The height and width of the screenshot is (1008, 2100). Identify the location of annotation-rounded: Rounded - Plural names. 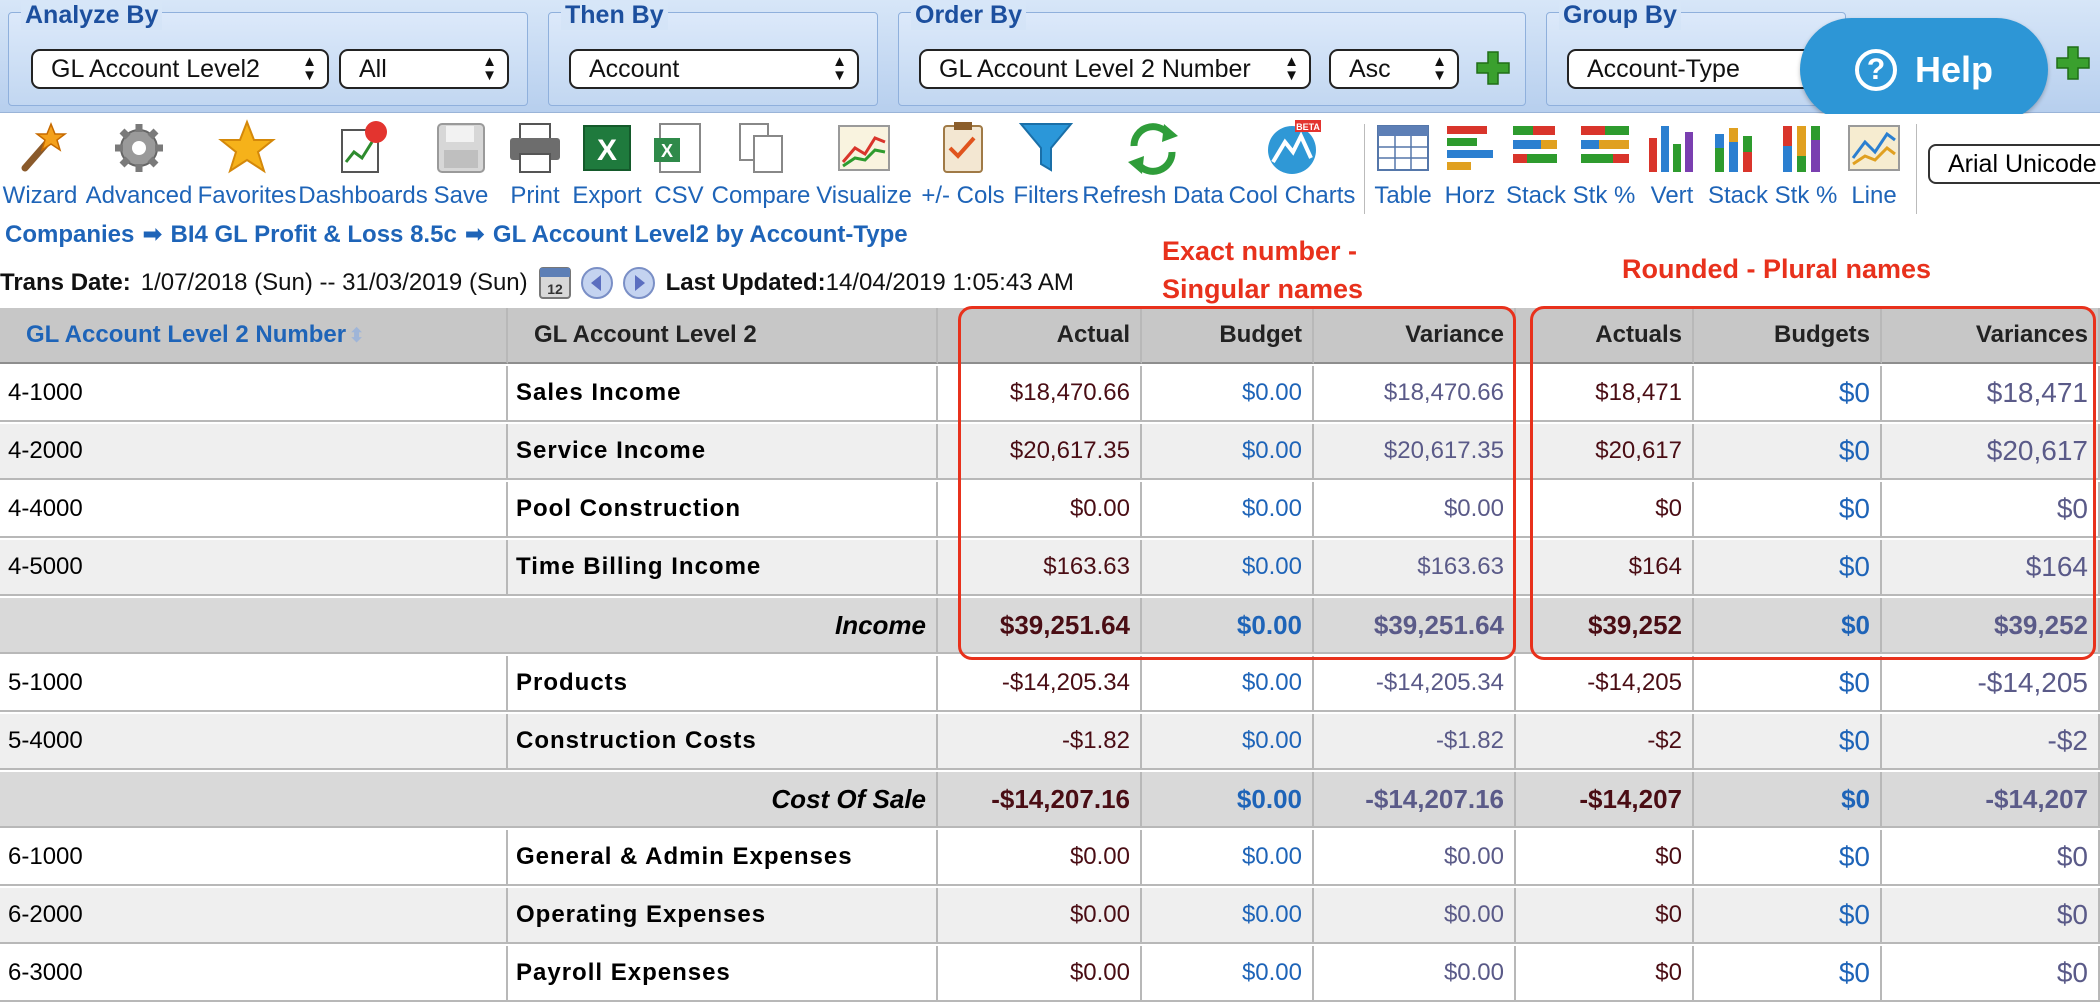
(1777, 269).